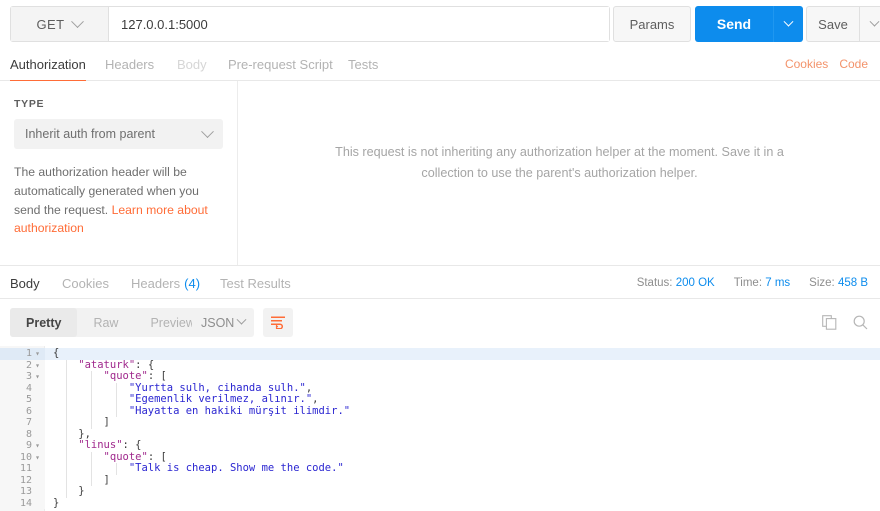  I want to click on tab-test-results: Test Results, so click(255, 283).